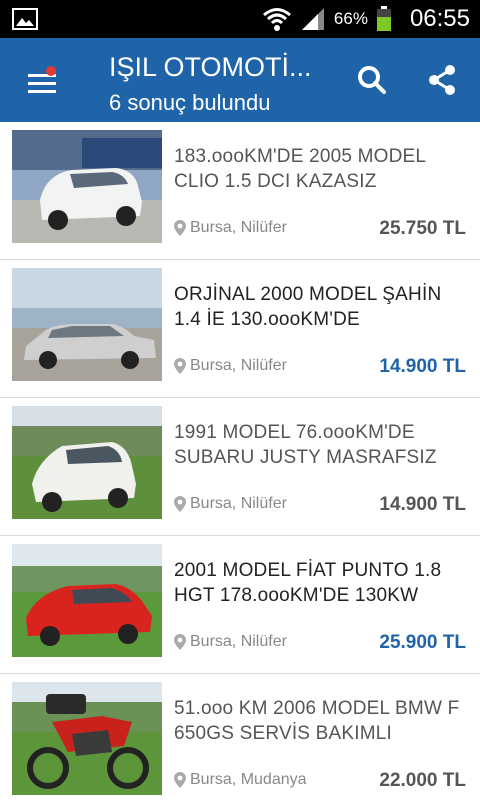  I want to click on battery-percent: 66%, so click(350, 18).